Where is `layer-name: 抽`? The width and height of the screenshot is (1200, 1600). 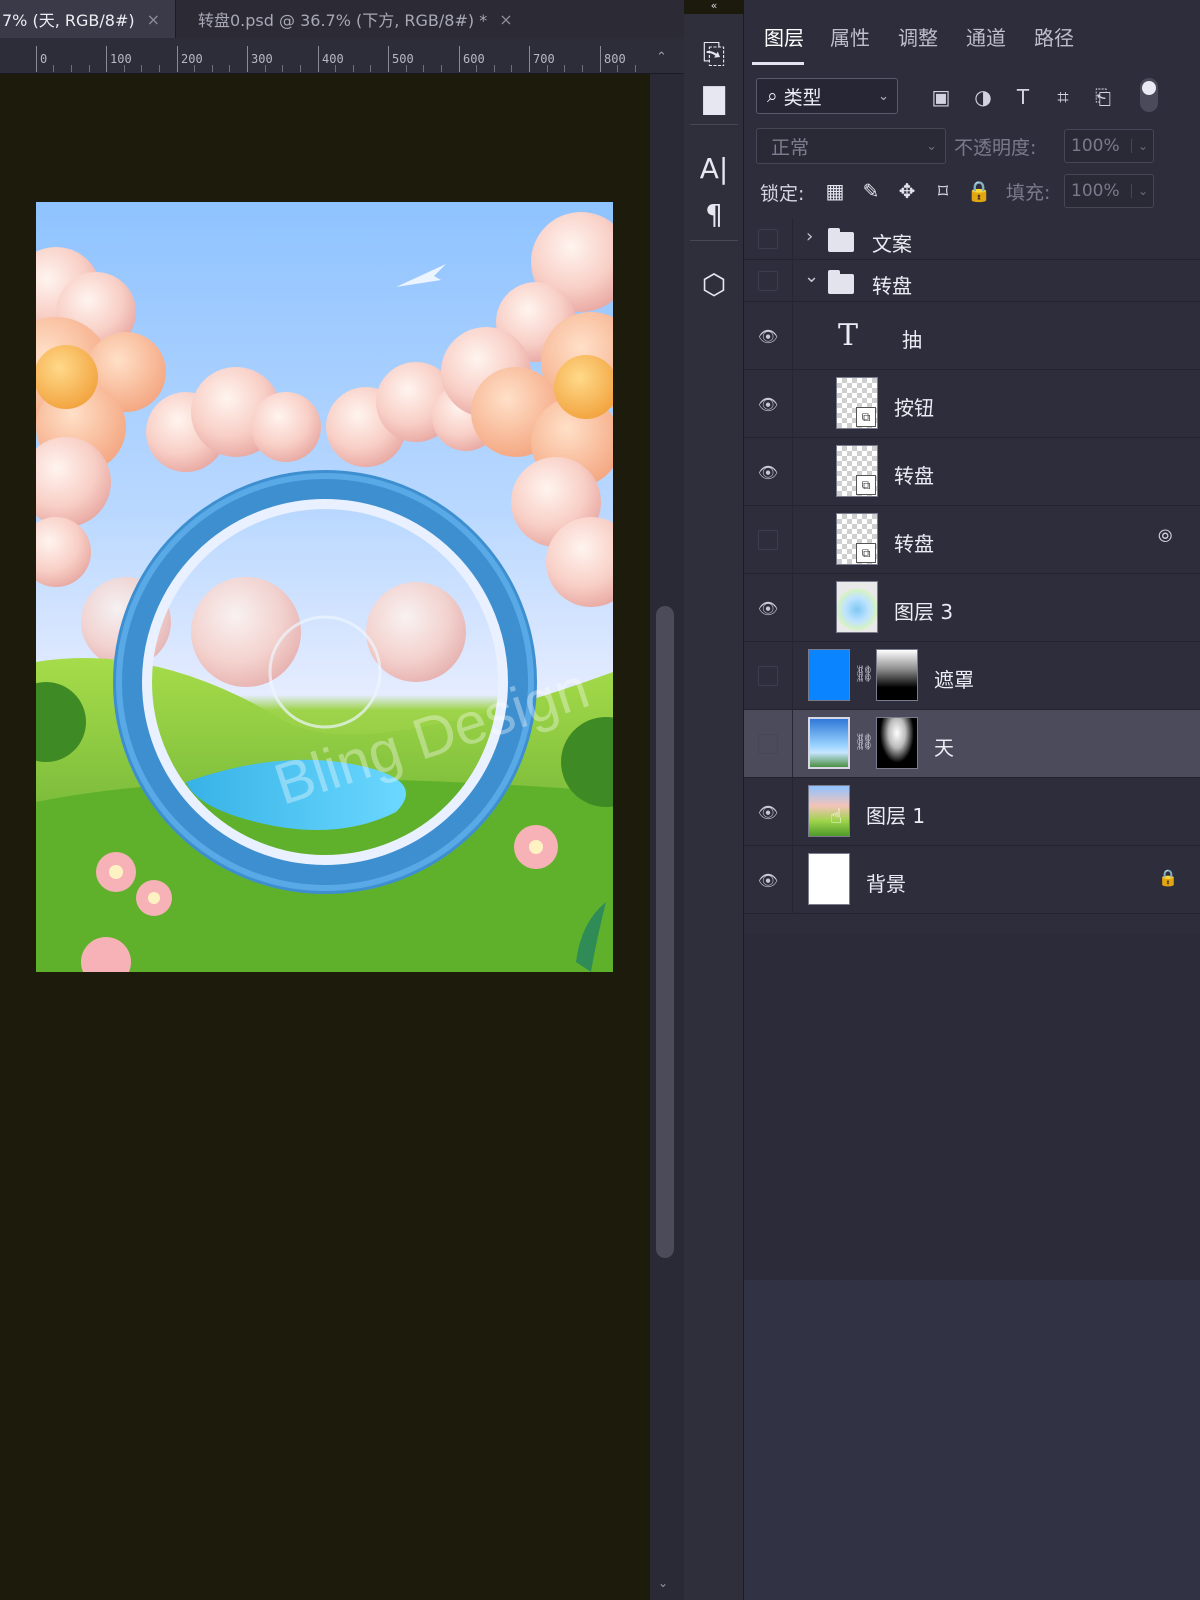 layer-name: 抽 is located at coordinates (912, 338).